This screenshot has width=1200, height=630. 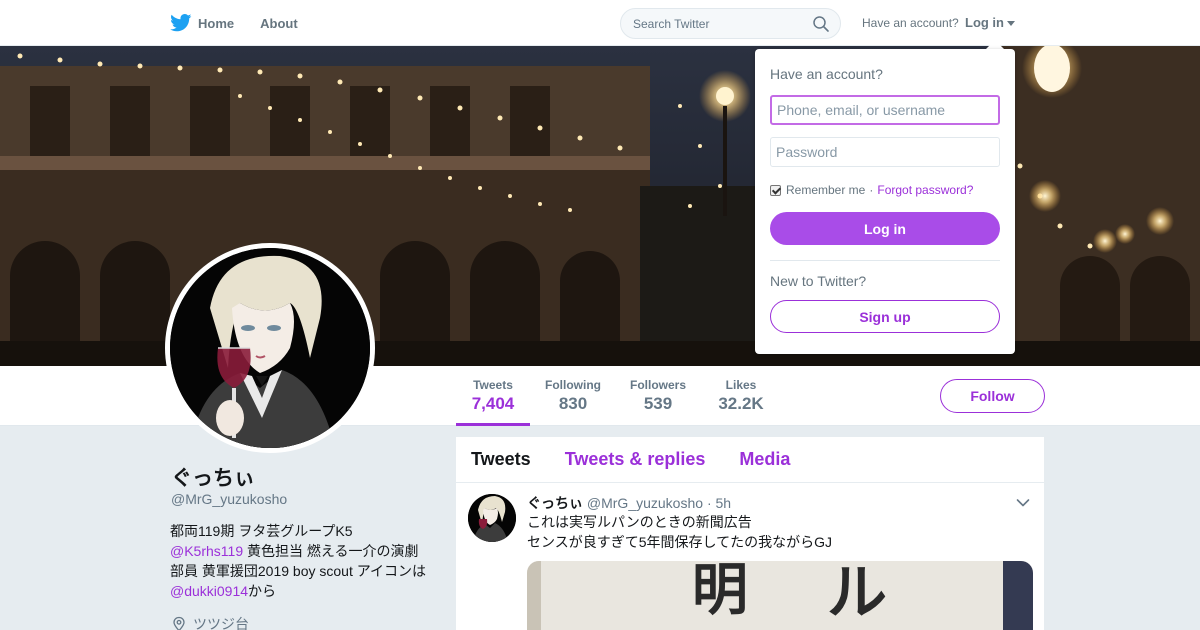 I want to click on stat-likes: Likes 32.2K, so click(x=741, y=396).